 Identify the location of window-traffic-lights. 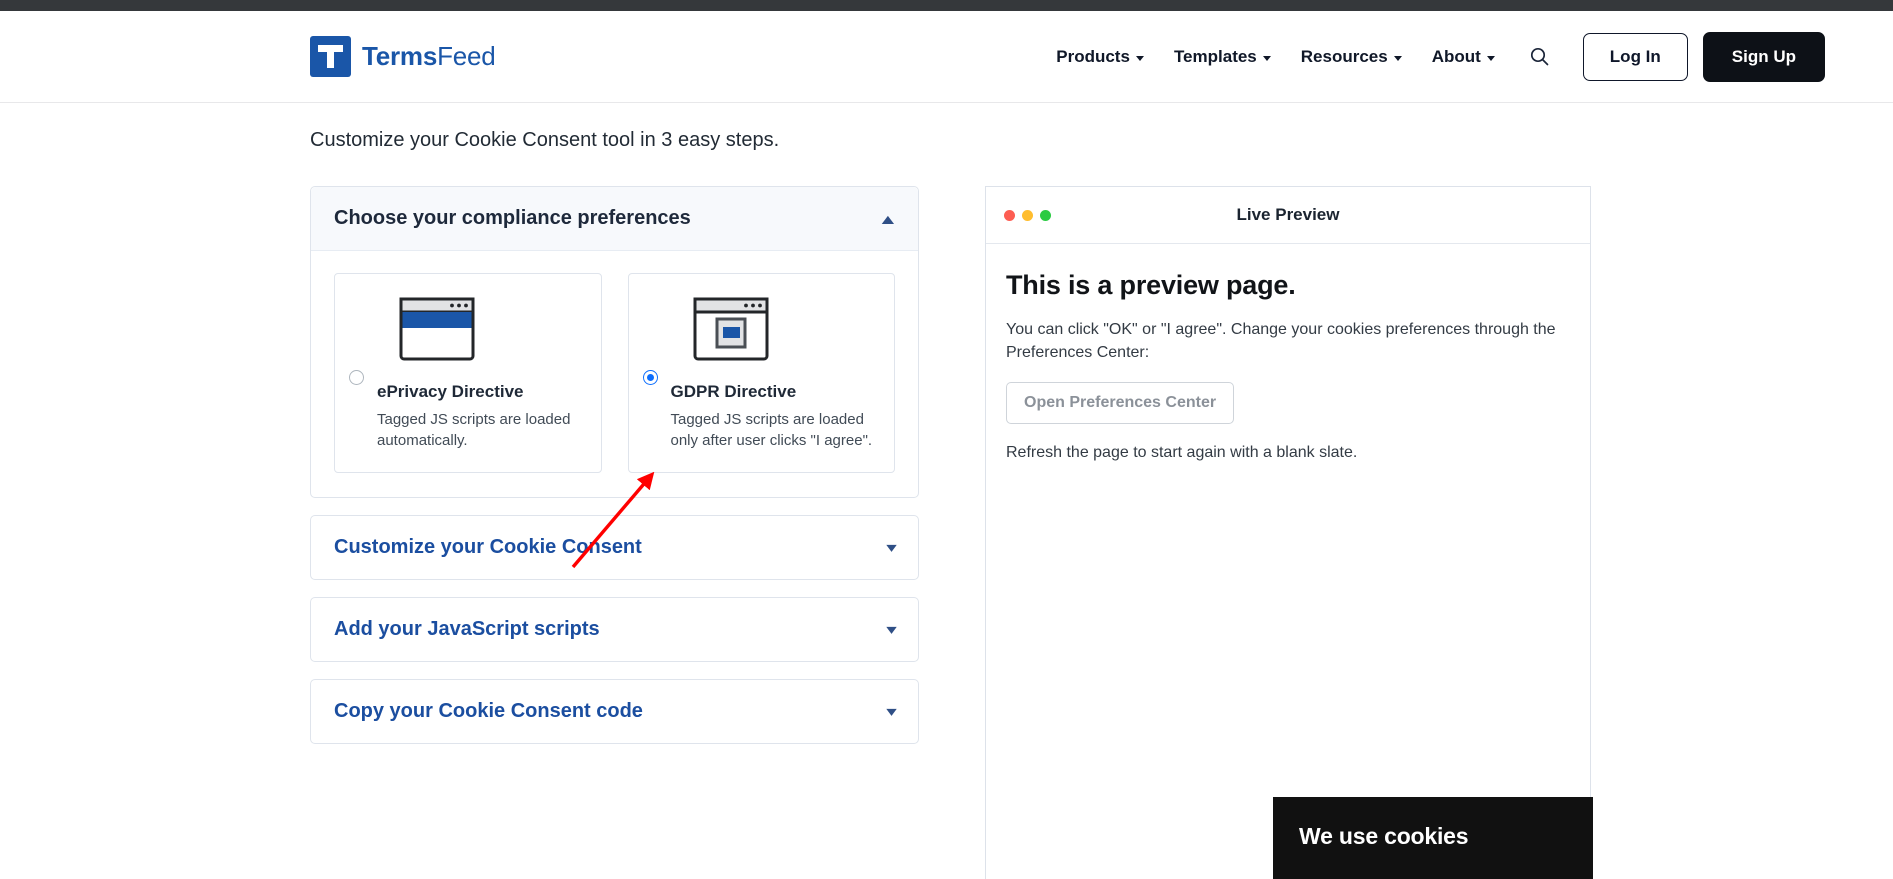
(1027, 215).